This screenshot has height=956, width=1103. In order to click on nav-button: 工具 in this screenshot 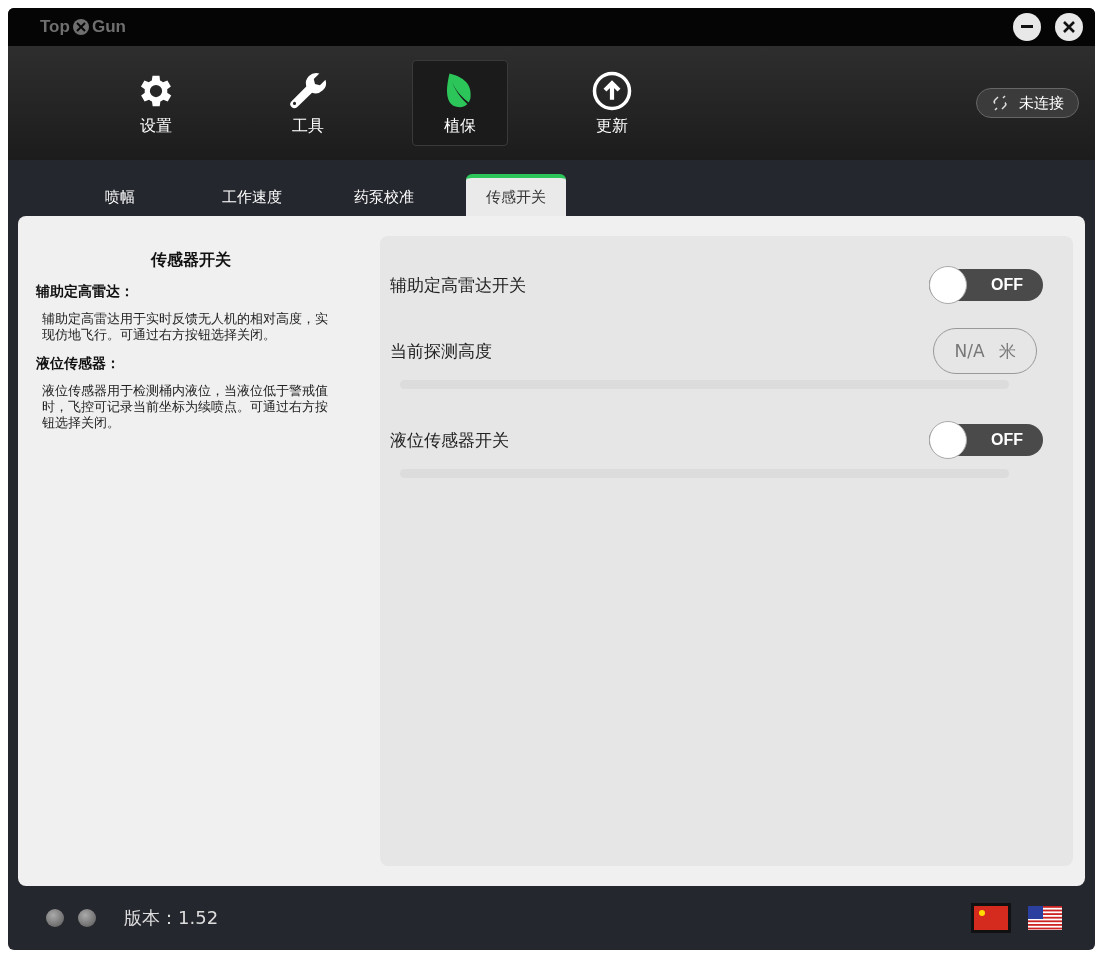, I will do `click(308, 103)`.